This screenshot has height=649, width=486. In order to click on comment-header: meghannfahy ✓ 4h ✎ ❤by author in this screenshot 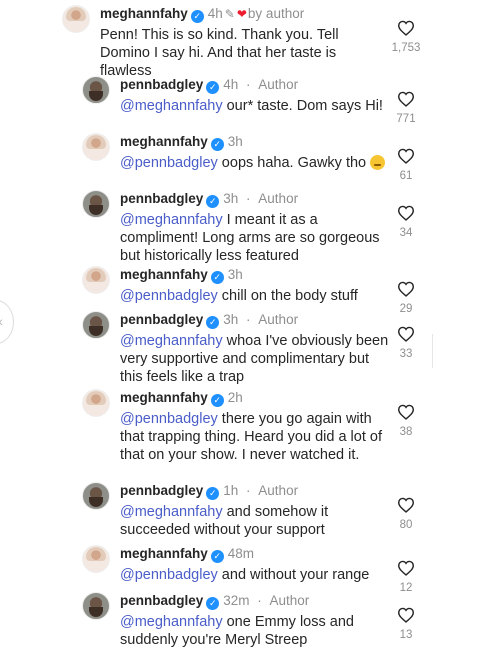, I will do `click(202, 14)`.